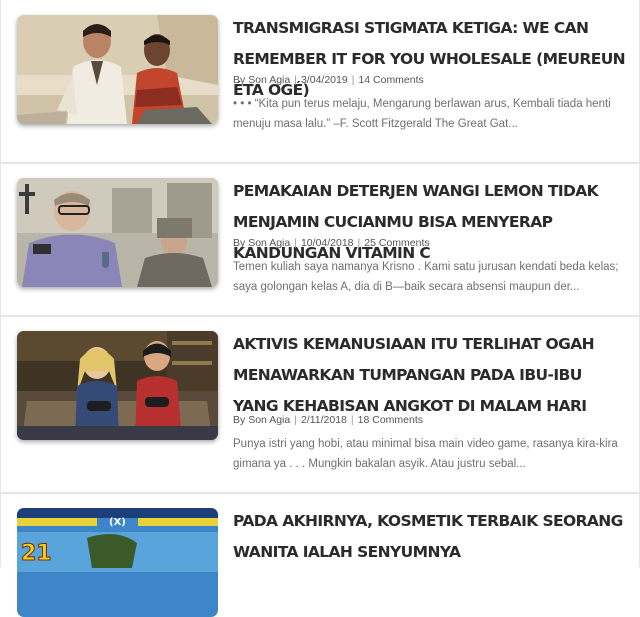  I want to click on post-meta: By Son Agia | 2/11/2018 | 18 Comments, so click(328, 420).